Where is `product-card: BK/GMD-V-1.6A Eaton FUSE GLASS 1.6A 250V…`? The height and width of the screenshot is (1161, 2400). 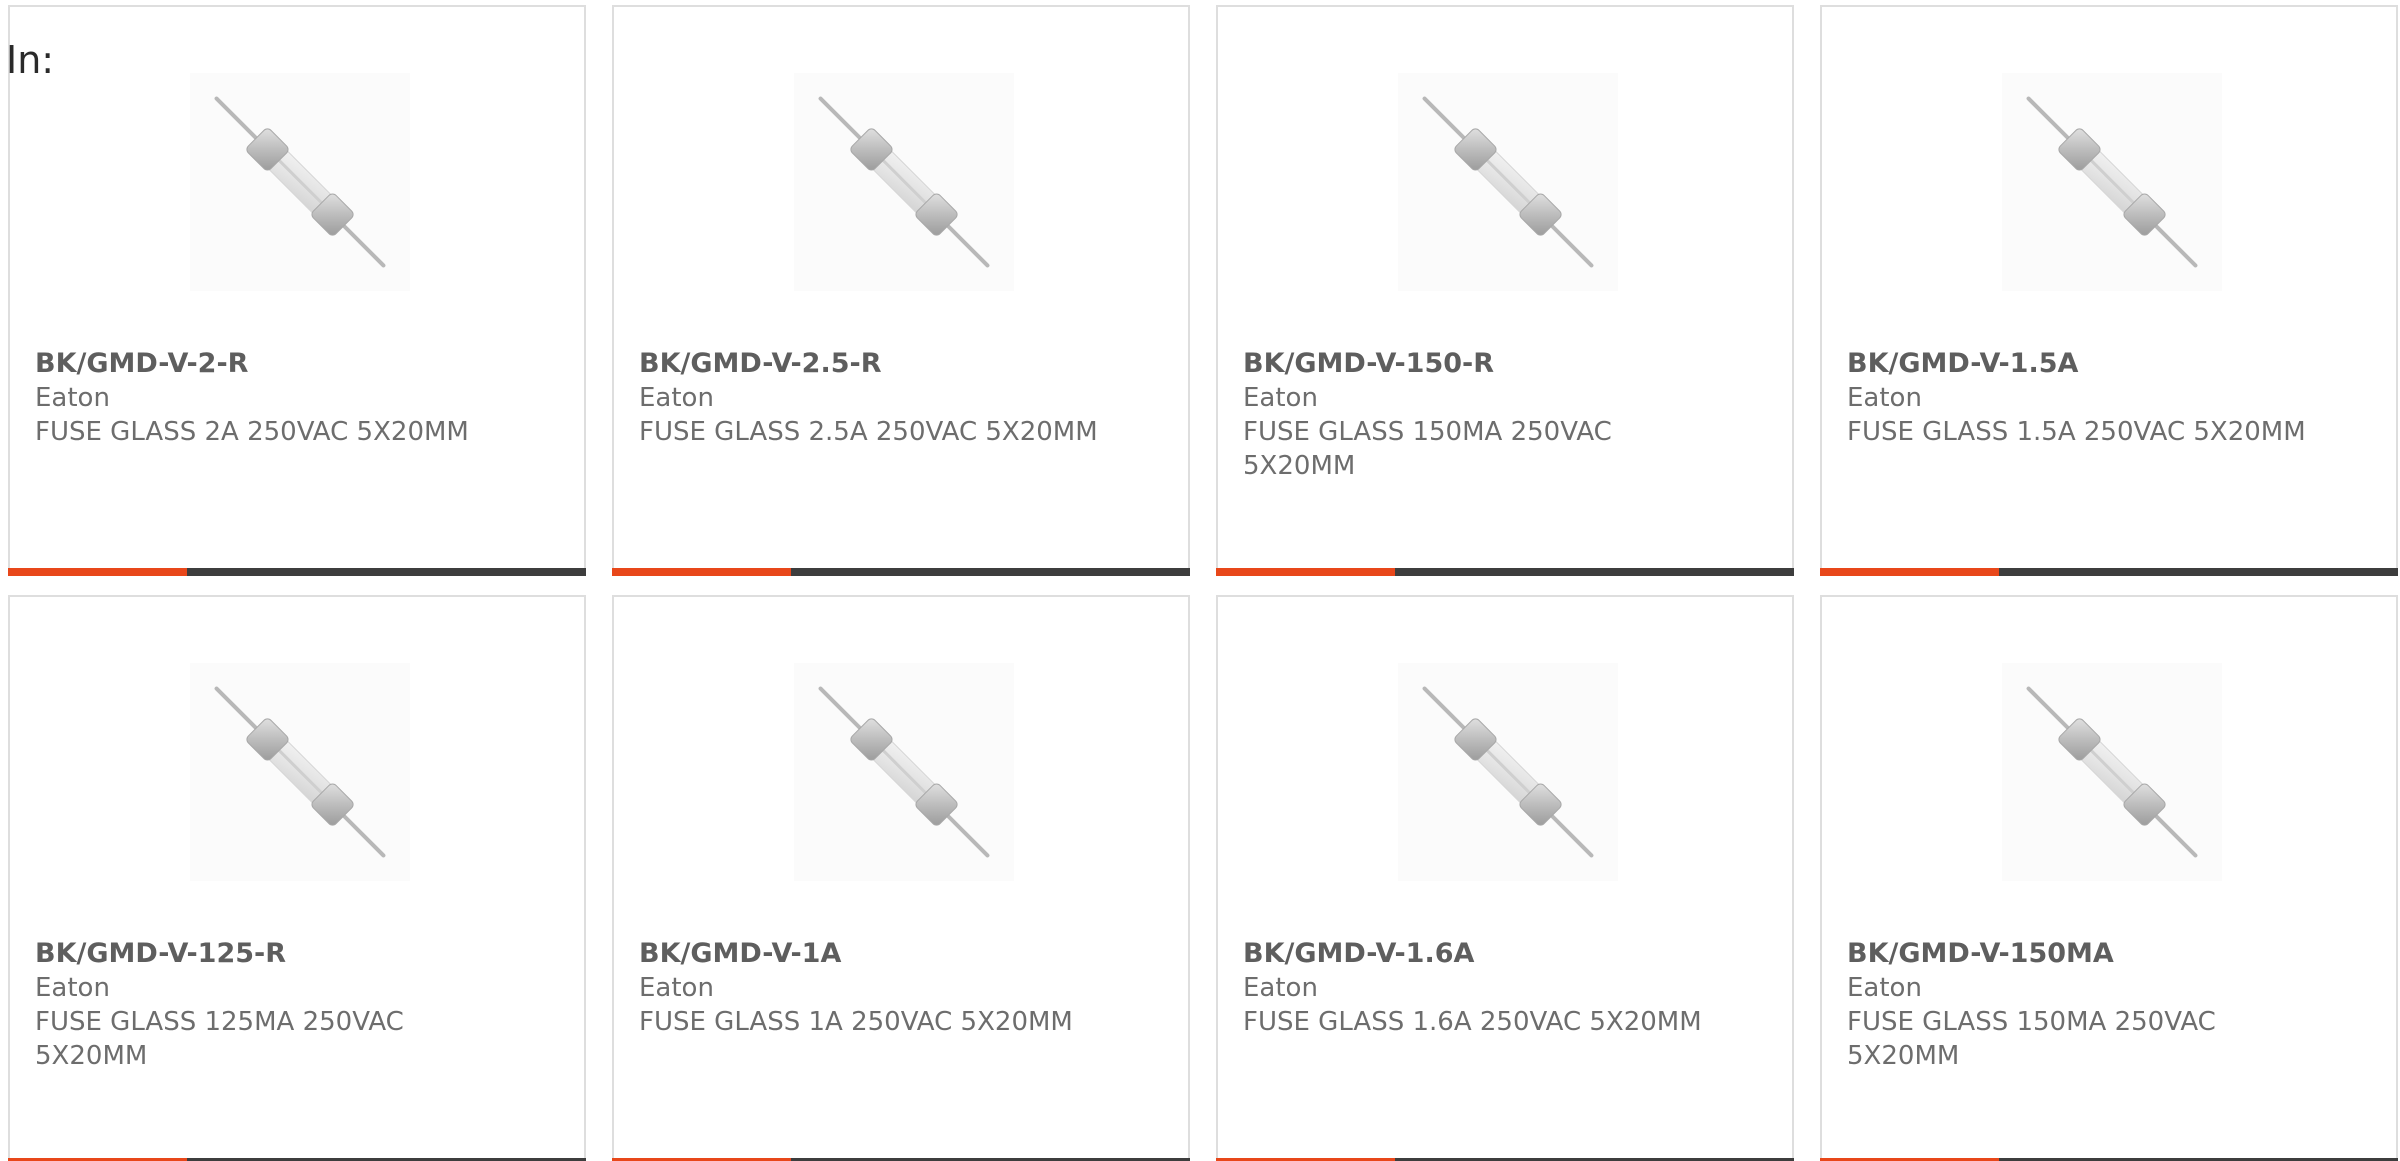 product-card: BK/GMD-V-1.6A Eaton FUSE GLASS 1.6A 250V… is located at coordinates (1505, 878).